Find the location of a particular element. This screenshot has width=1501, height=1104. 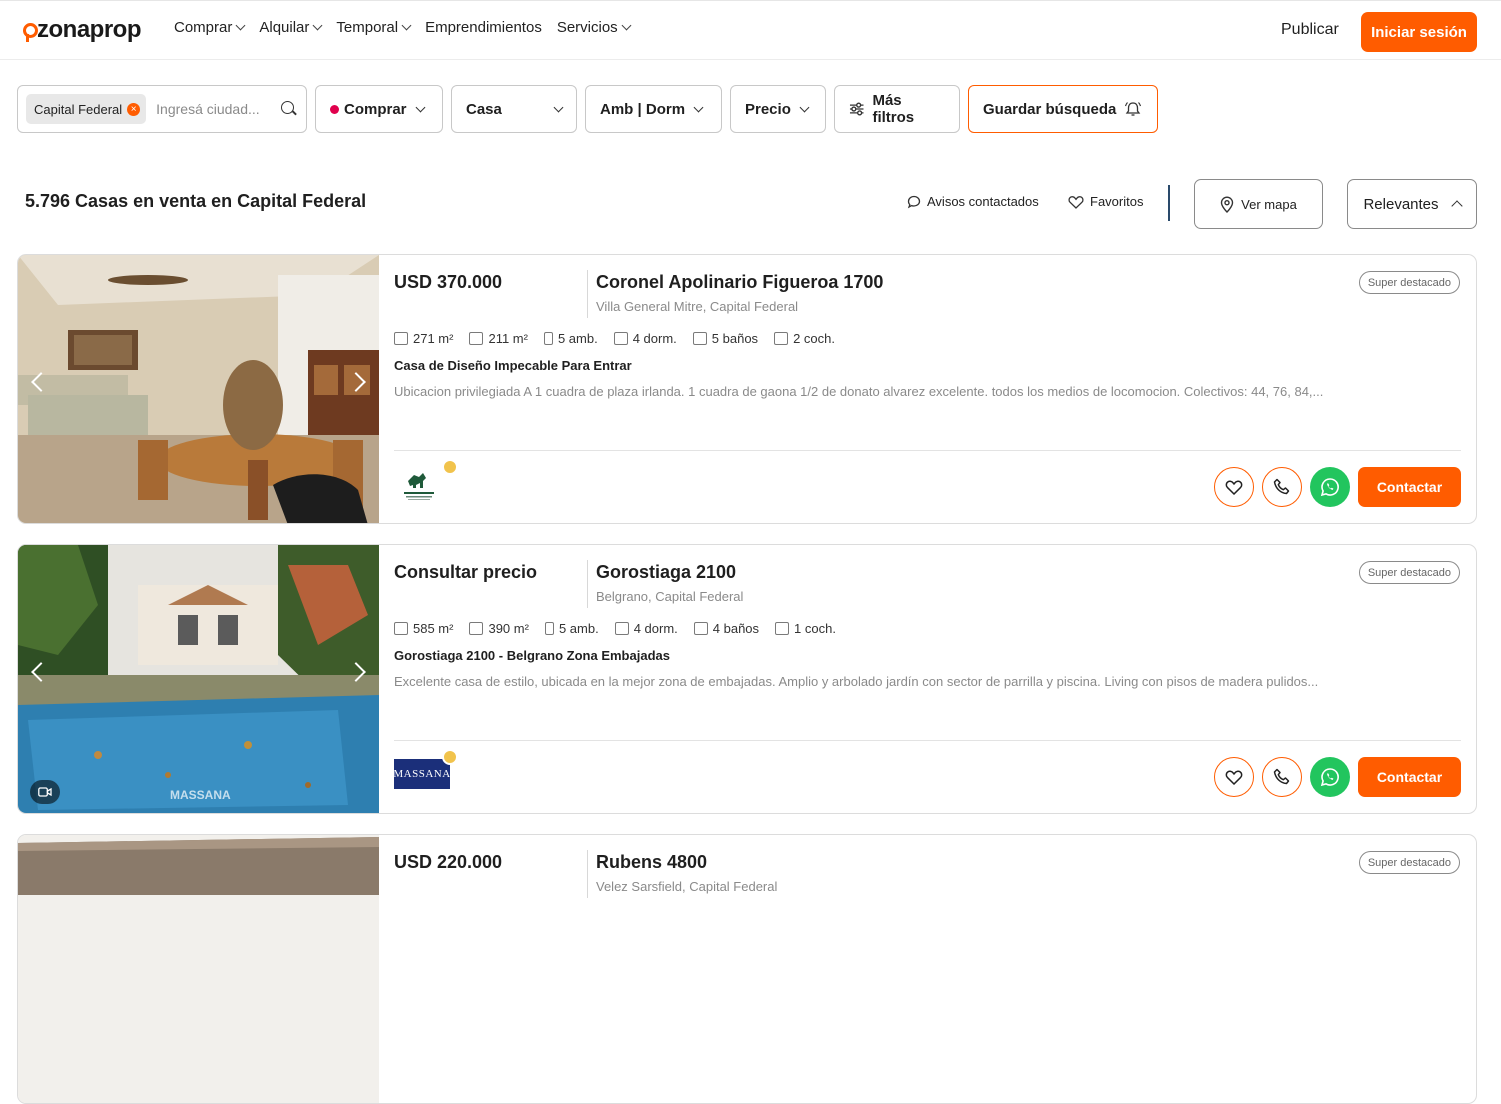

door-icon is located at coordinates (548, 338).